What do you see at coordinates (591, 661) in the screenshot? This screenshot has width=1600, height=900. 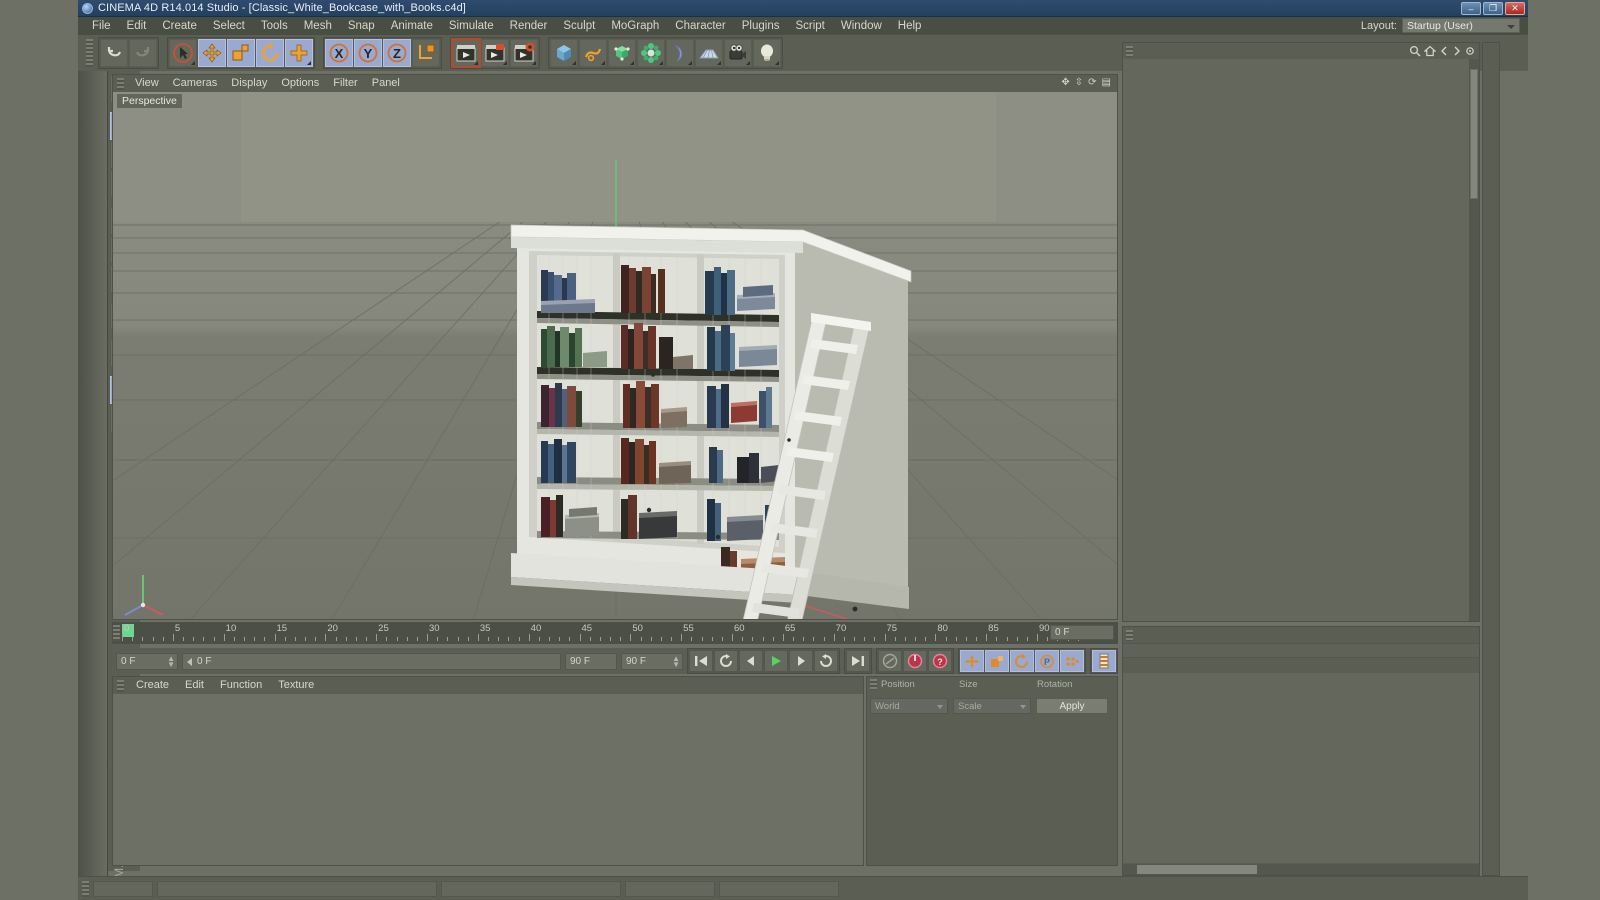 I see `anim-preview-end-field: 90 F` at bounding box center [591, 661].